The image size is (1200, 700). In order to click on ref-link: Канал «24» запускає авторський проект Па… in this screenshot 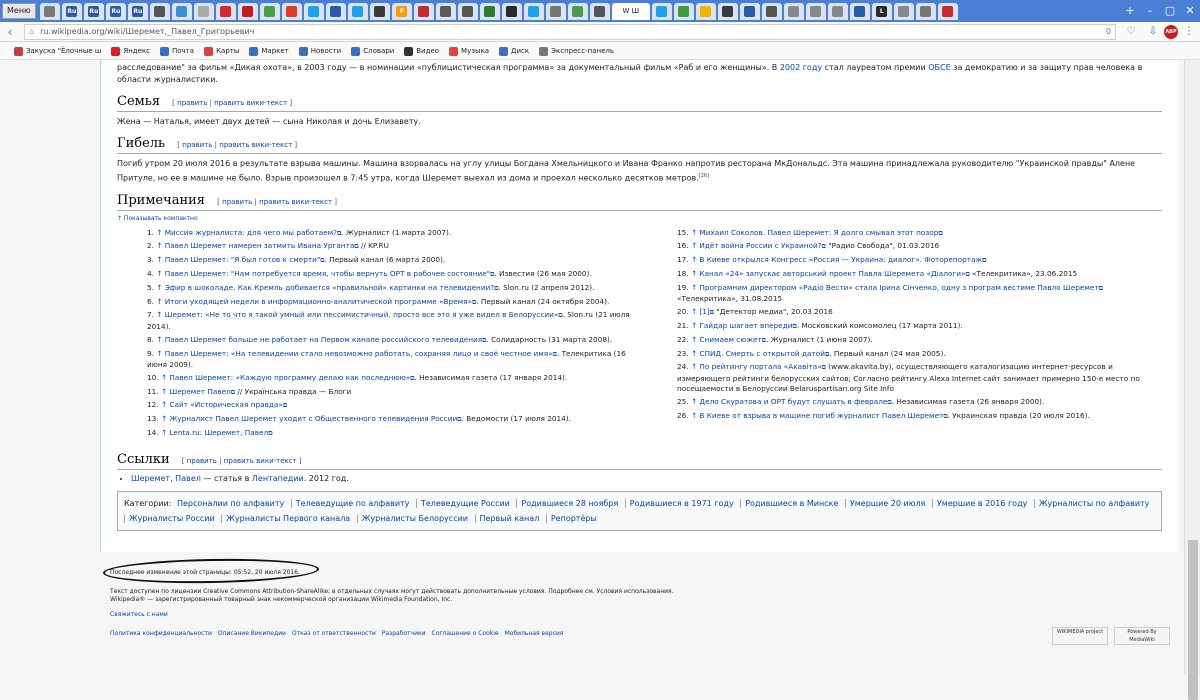, I will do `click(832, 273)`.